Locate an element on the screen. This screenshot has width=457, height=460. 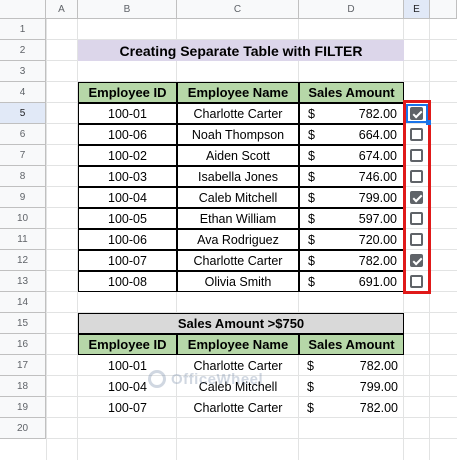
sales-amount-cell: $597.00 is located at coordinates (351, 218).